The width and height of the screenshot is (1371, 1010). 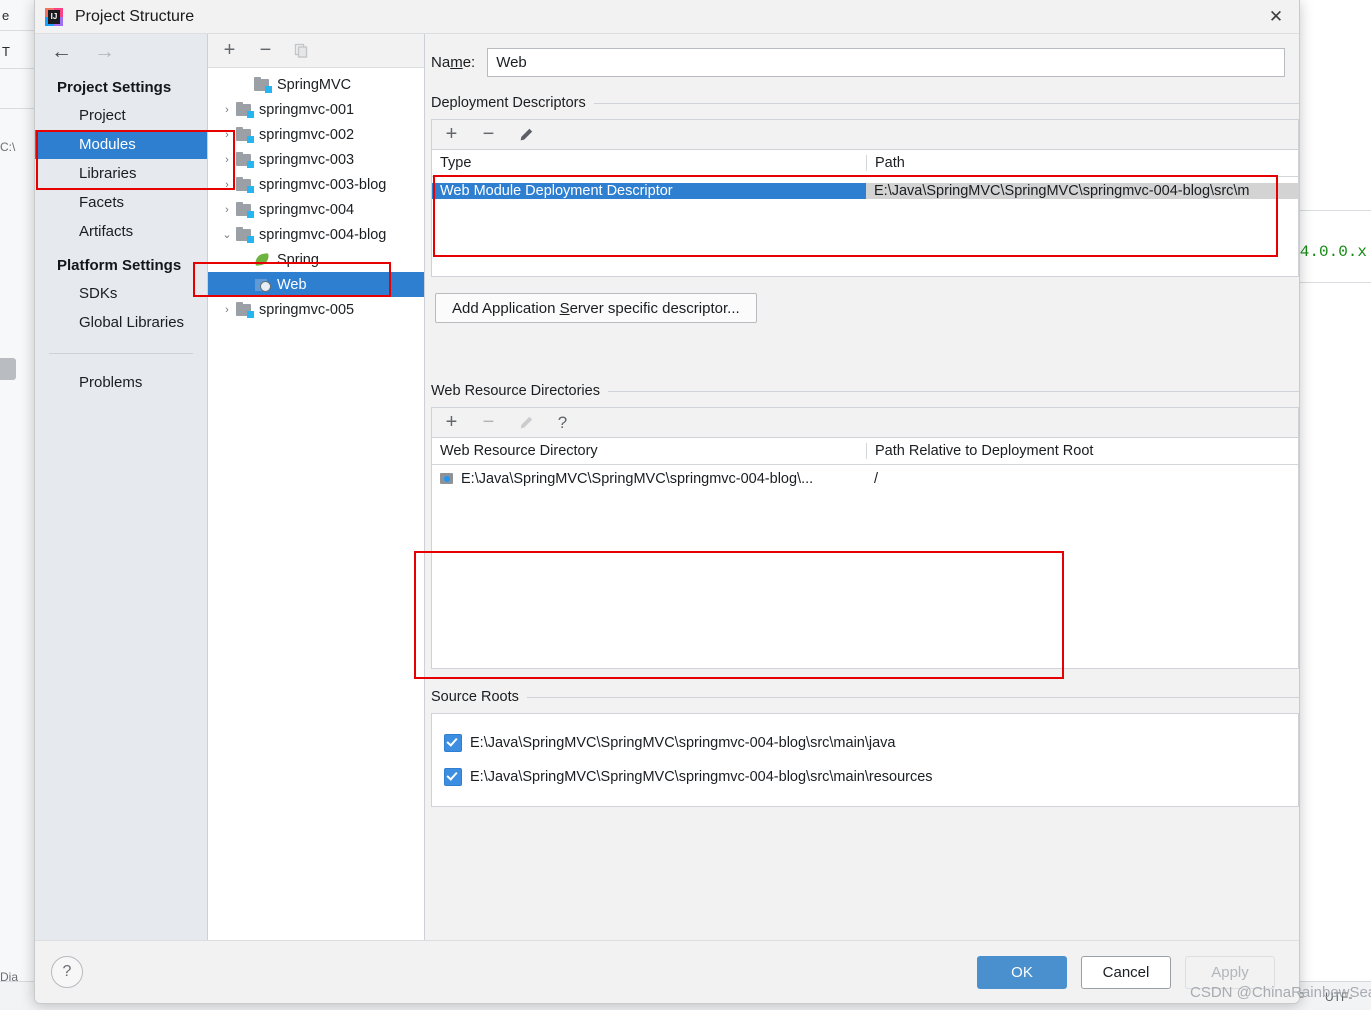 What do you see at coordinates (316, 259) in the screenshot?
I see `tree-row-spring-facet: Spring` at bounding box center [316, 259].